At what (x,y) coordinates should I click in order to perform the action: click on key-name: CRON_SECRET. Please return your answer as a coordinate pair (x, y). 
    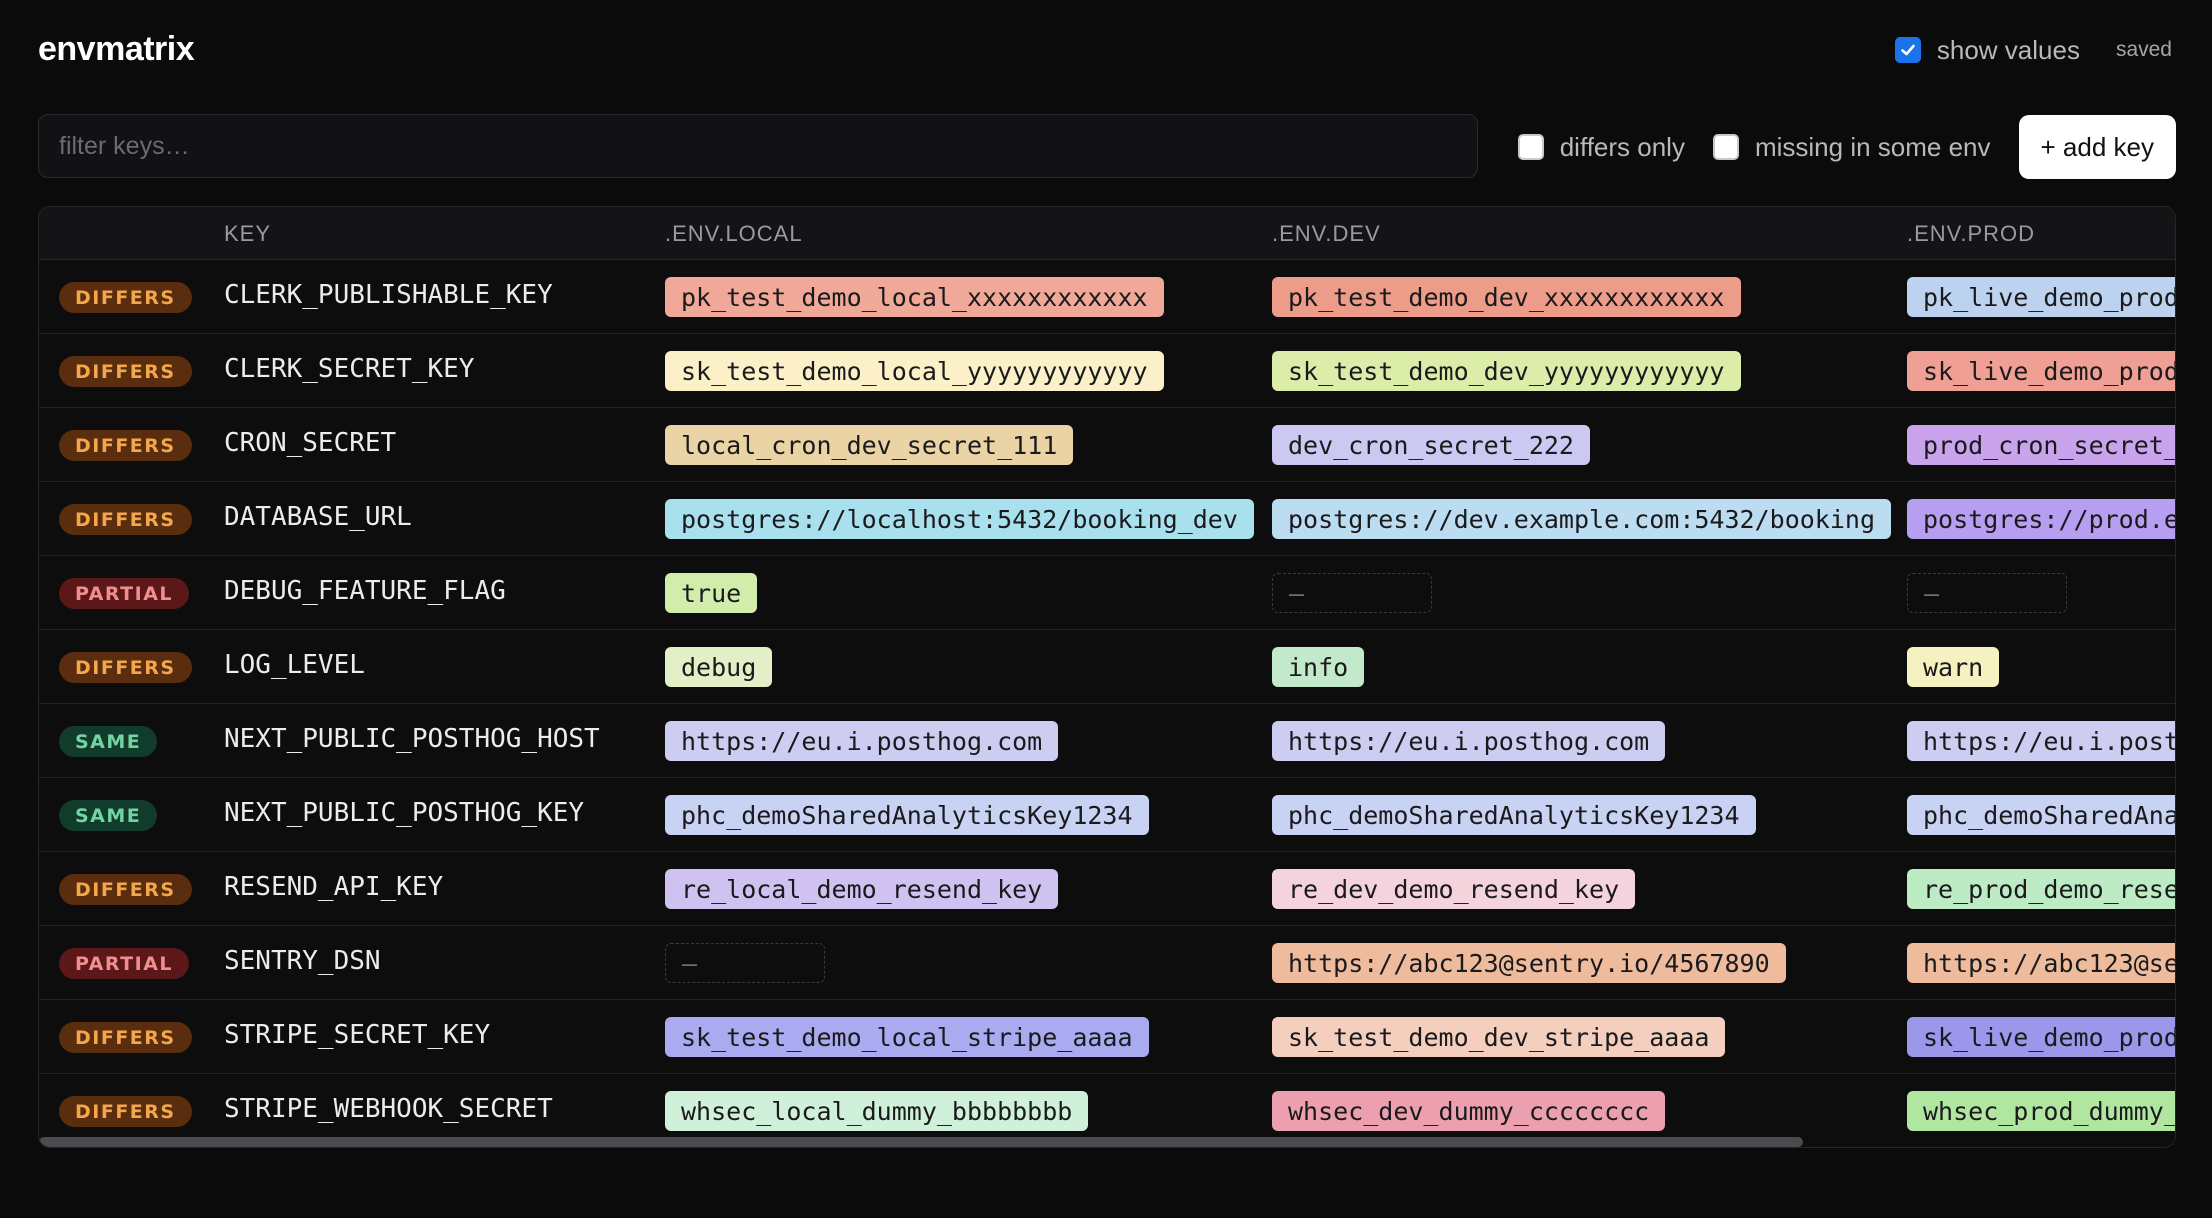
    Looking at the image, I should click on (310, 443).